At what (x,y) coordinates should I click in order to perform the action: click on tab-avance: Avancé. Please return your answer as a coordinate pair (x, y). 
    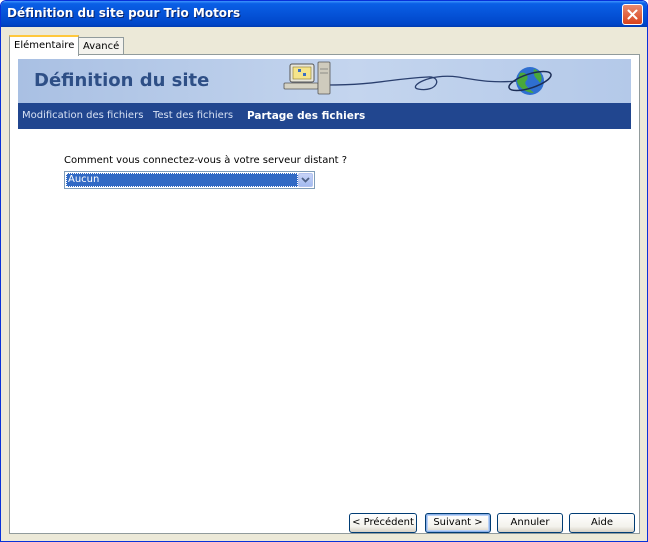
    Looking at the image, I should click on (101, 46).